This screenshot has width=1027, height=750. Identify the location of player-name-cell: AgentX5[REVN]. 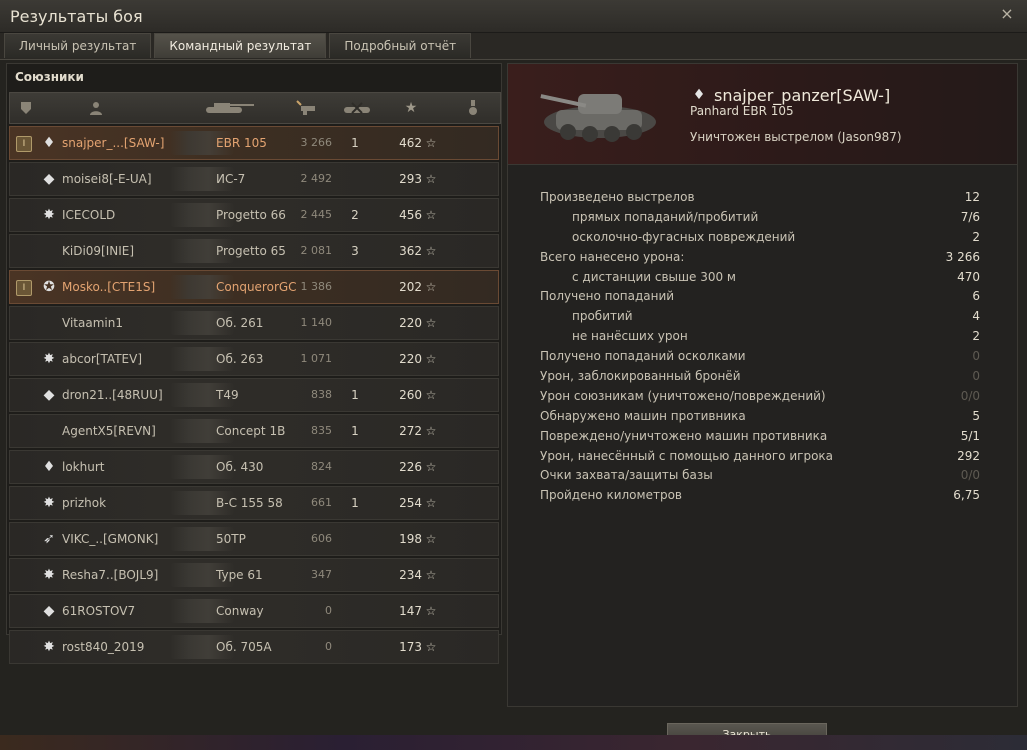
(109, 431).